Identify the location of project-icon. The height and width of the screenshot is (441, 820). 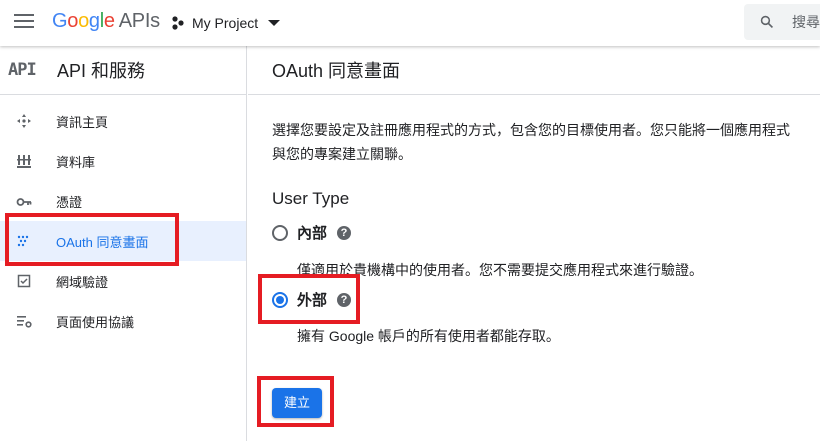
(178, 23).